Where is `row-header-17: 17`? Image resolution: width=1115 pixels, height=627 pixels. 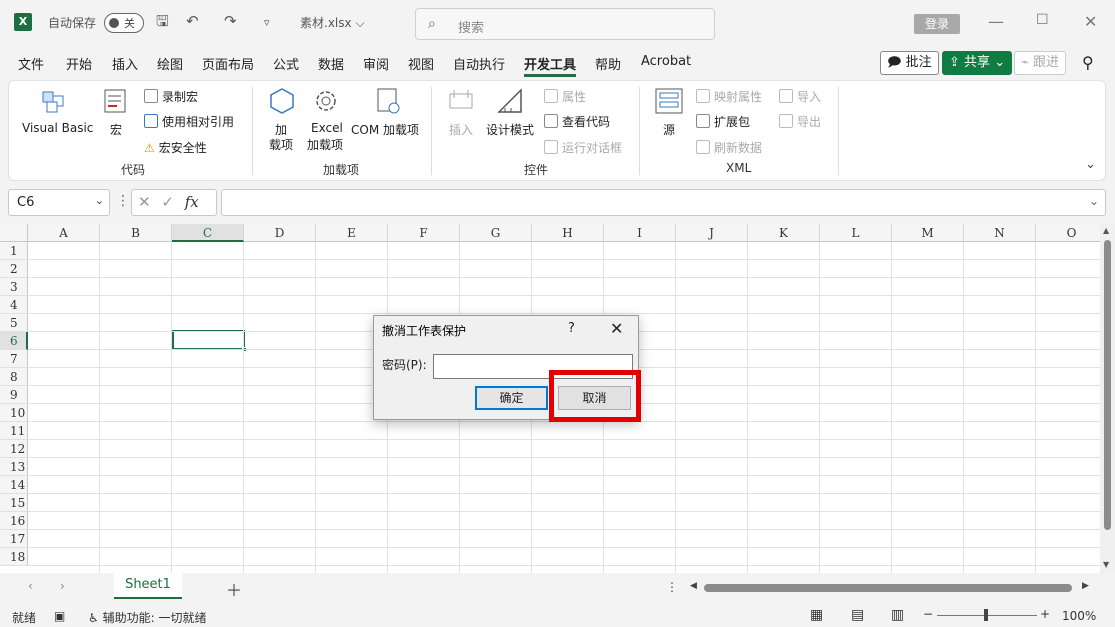
row-header-17: 17 is located at coordinates (14, 539).